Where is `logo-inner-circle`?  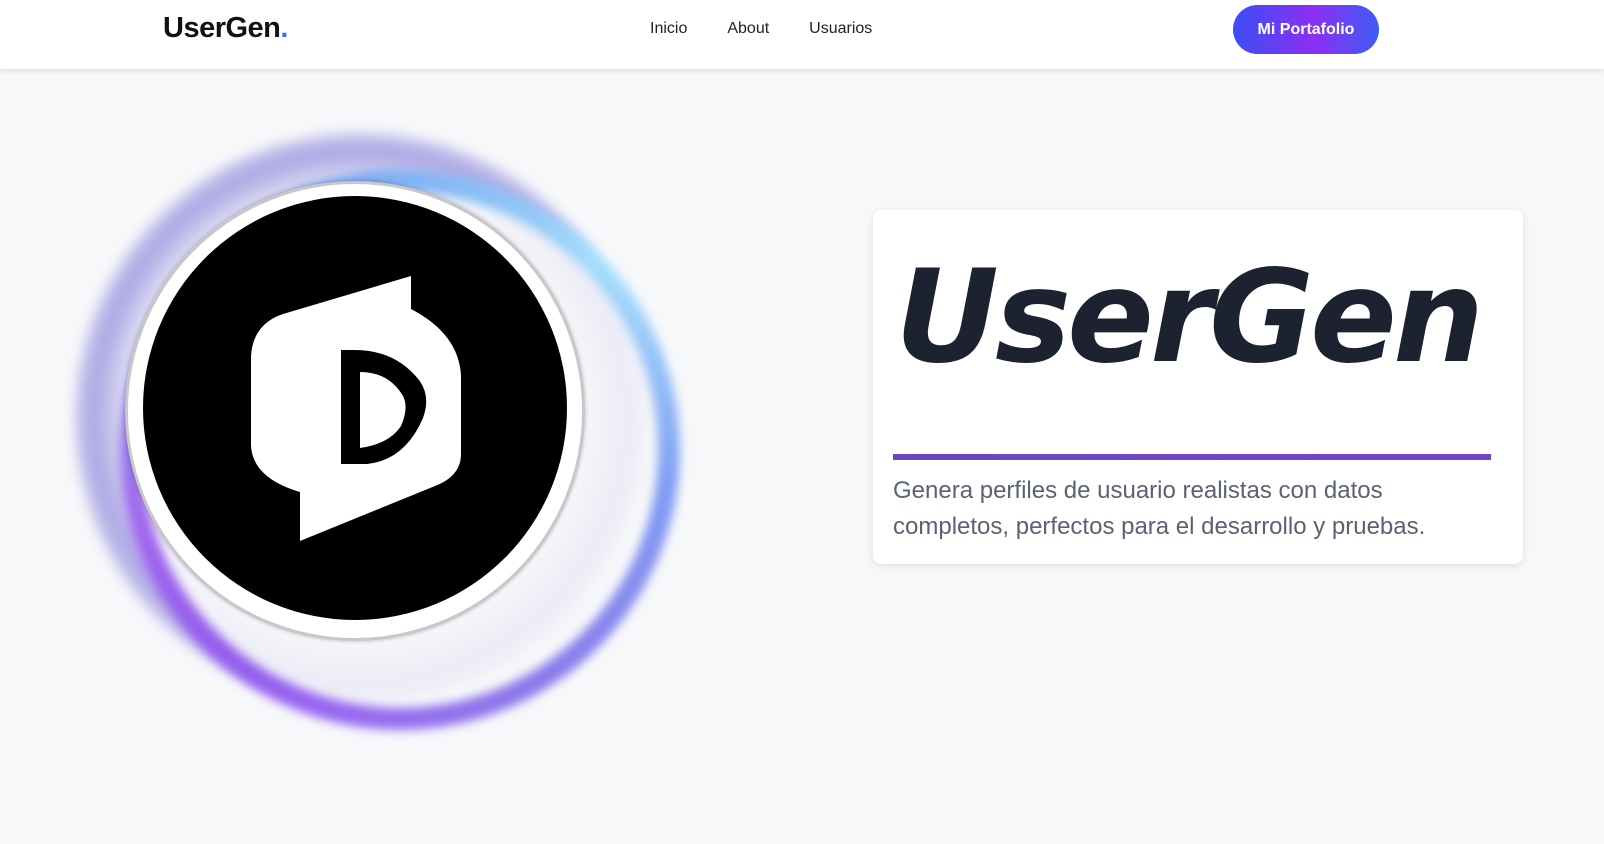 logo-inner-circle is located at coordinates (355, 408).